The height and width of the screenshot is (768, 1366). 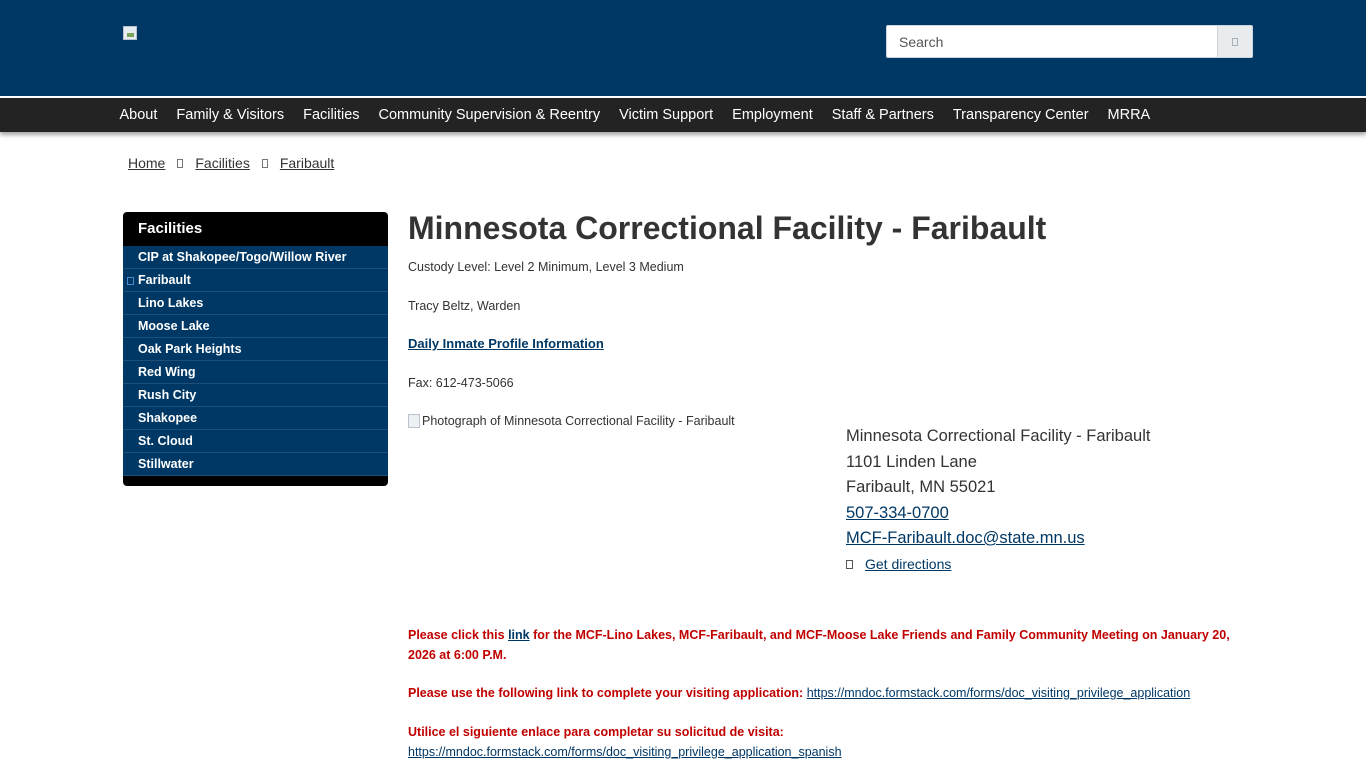 I want to click on fax-number: Fax: 612-473-5066, so click(x=461, y=383).